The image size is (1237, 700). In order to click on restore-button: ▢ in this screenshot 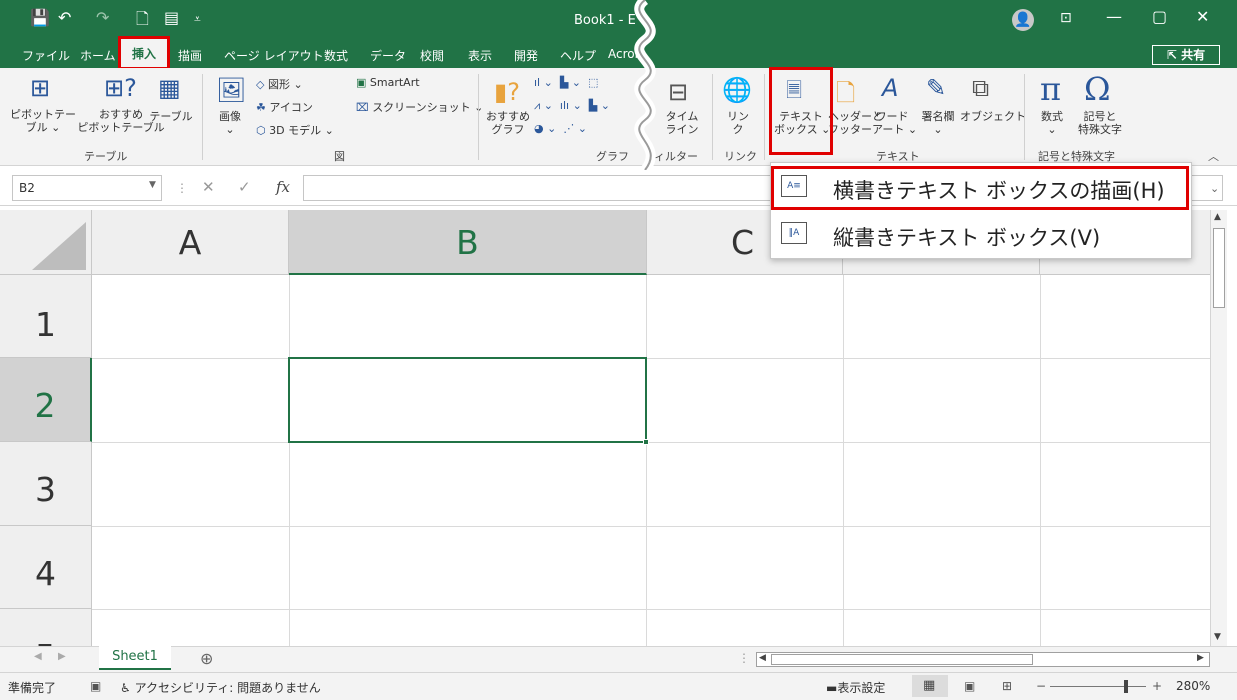, I will do `click(1159, 16)`.